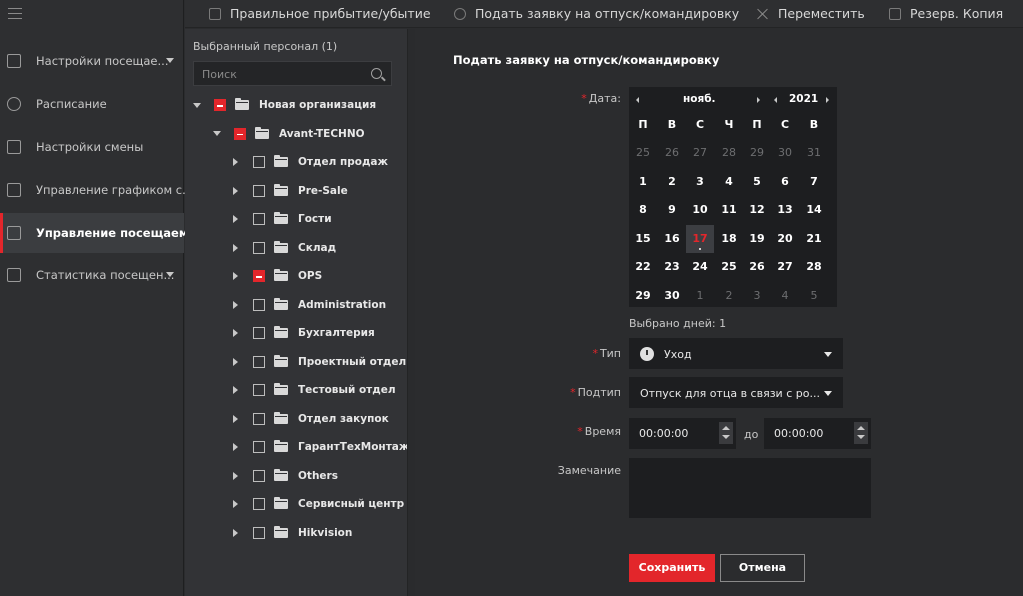  I want to click on apply-leave-button: Подать заявку на отпуск/командировку, so click(596, 13).